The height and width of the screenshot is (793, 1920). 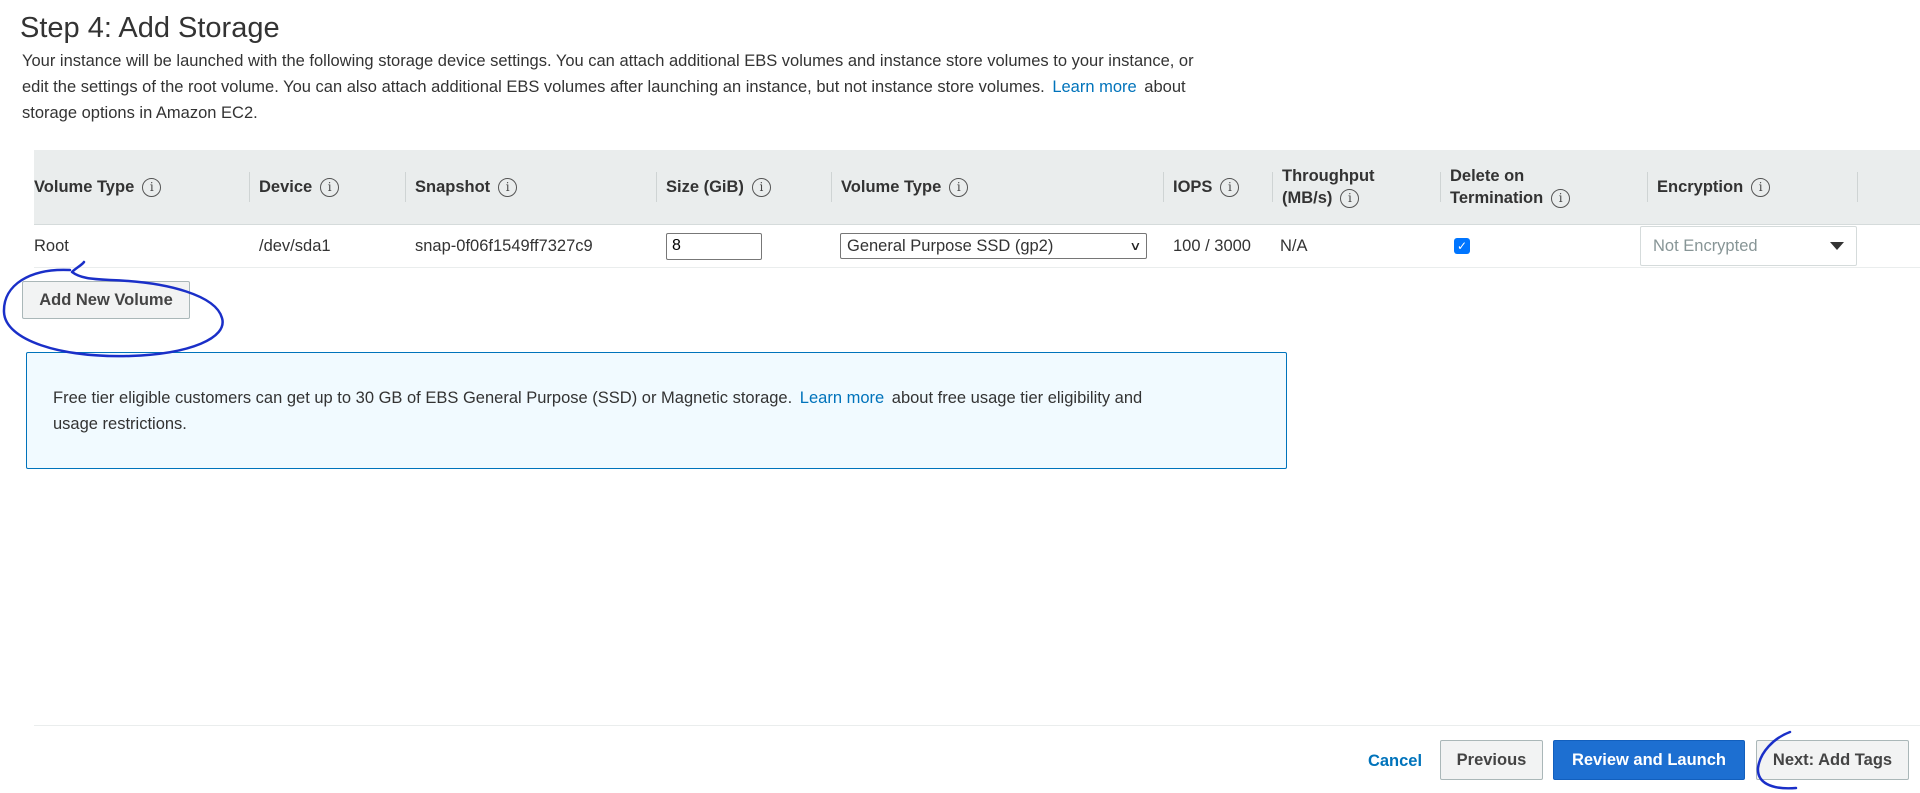 I want to click on header-delete-on-termination: Delete on Termination i, so click(x=1505, y=187).